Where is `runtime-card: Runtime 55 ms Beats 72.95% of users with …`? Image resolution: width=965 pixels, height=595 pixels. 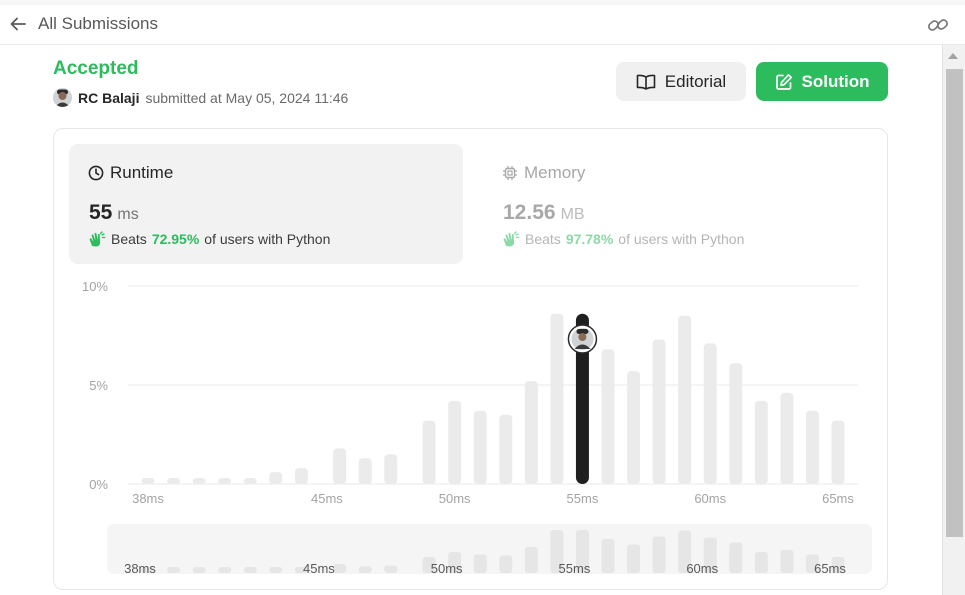 runtime-card: Runtime 55 ms Beats 72.95% of users with … is located at coordinates (266, 204).